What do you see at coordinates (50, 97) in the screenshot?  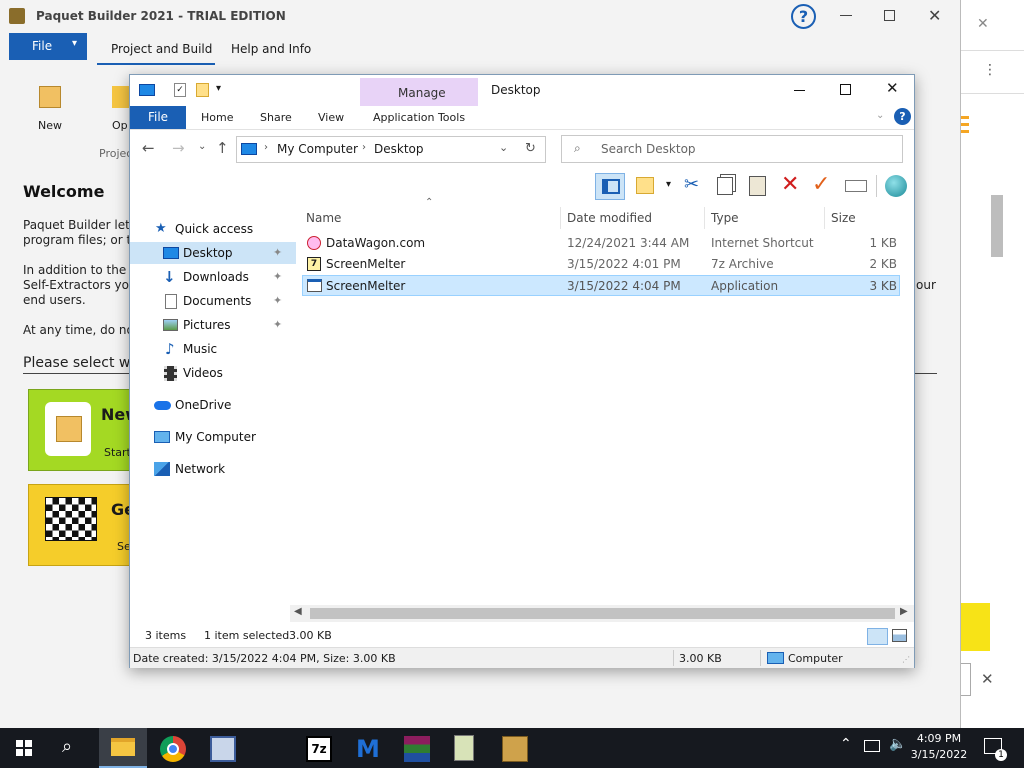 I see `box-icon` at bounding box center [50, 97].